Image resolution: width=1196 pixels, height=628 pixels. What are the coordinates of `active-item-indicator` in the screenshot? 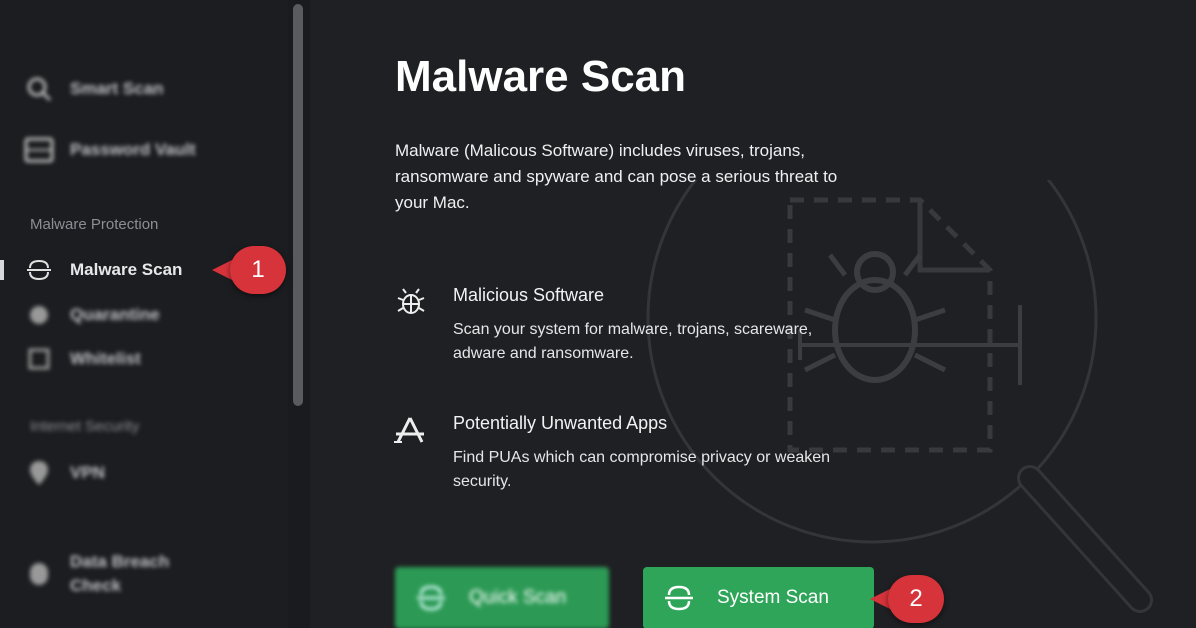 It's located at (2, 270).